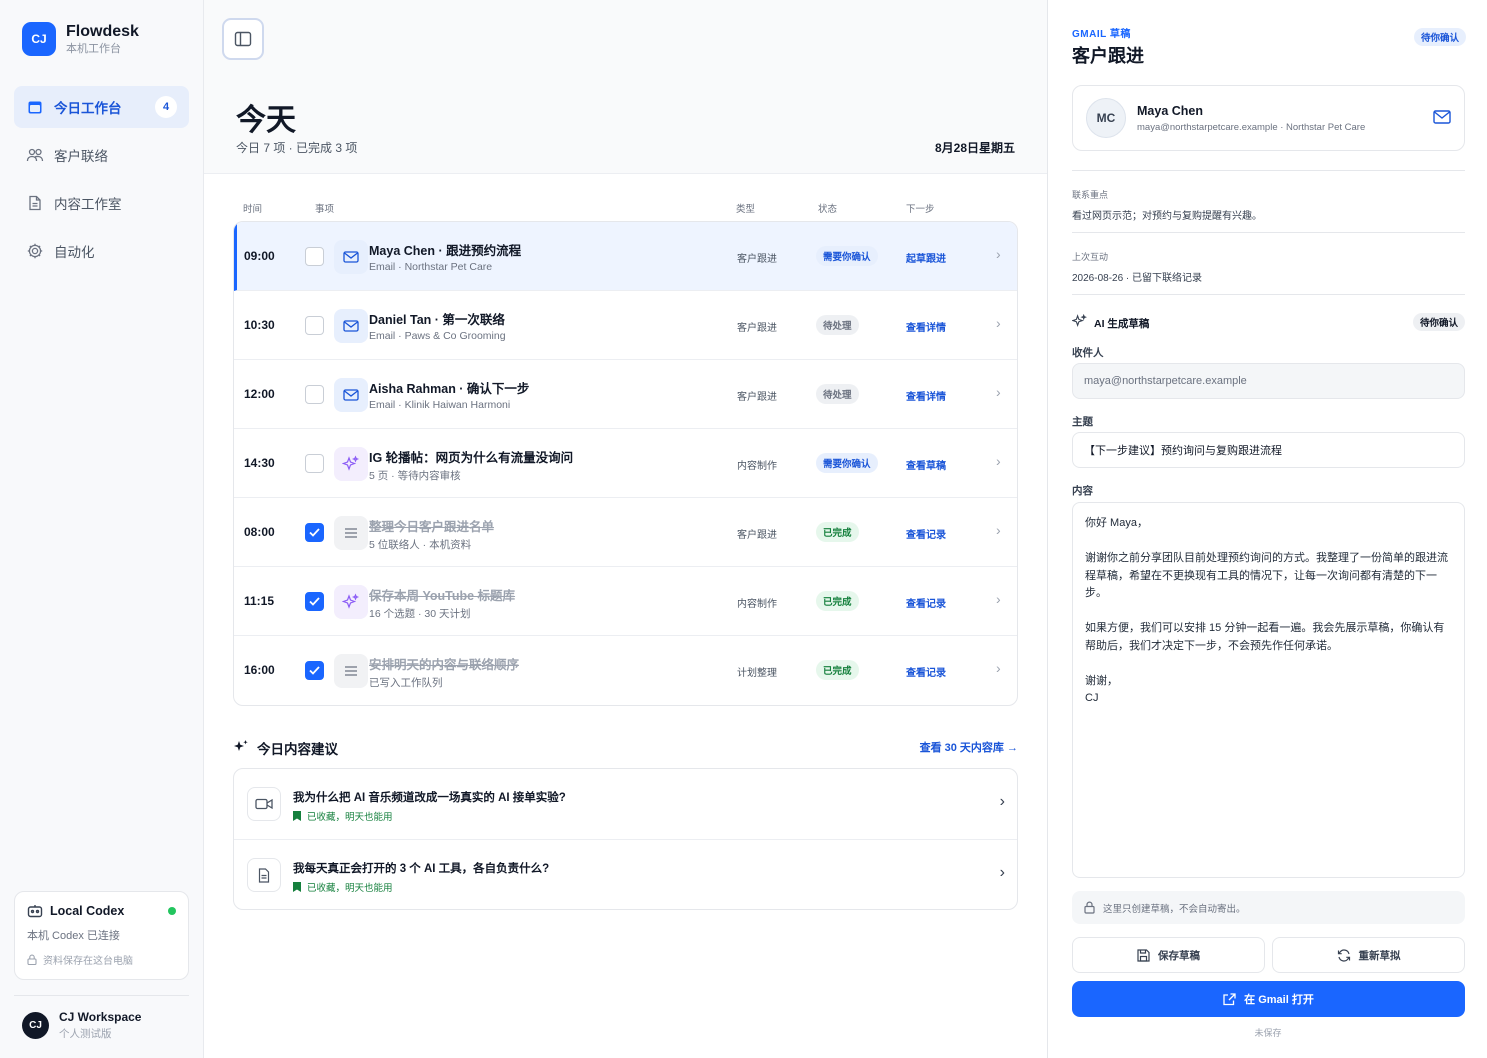  I want to click on codex-title: Local Codex, so click(87, 911).